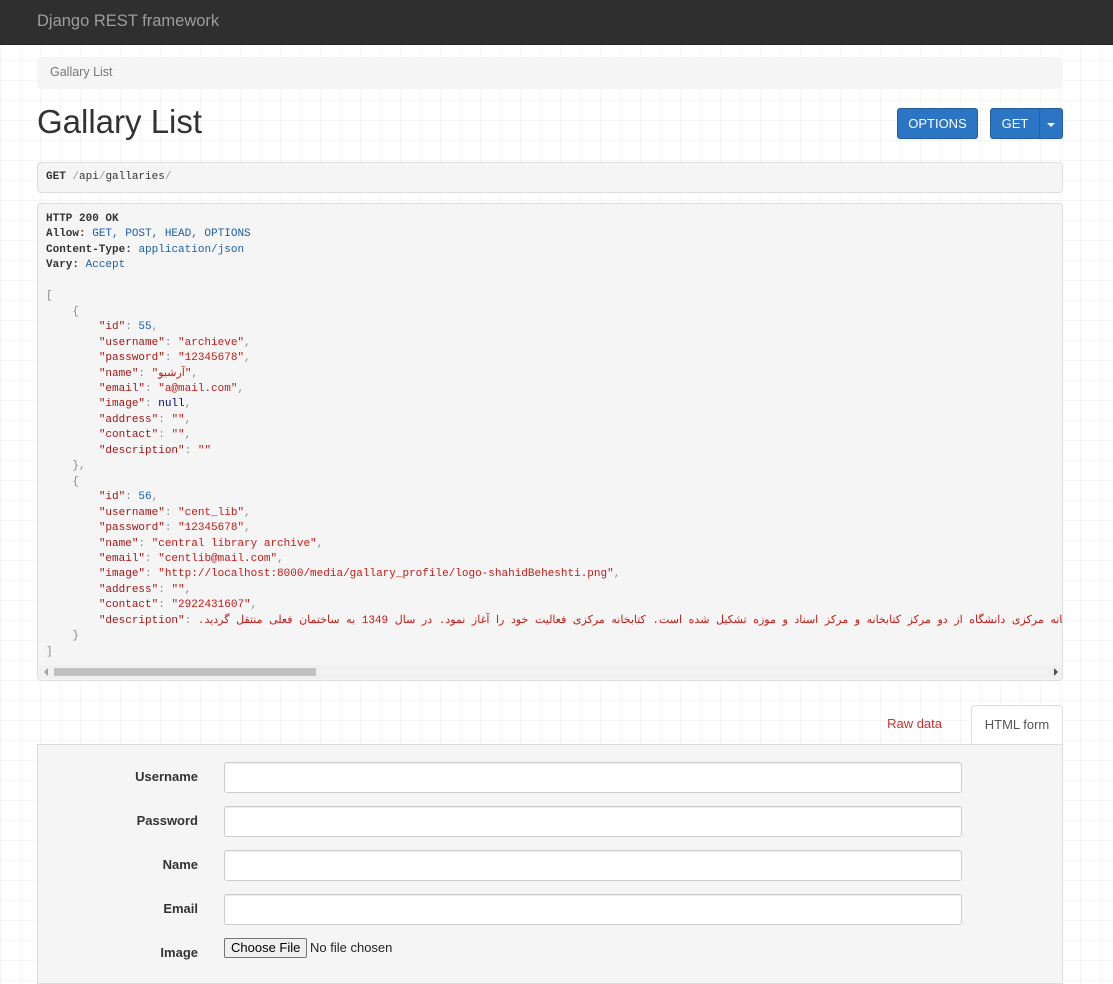  Describe the element at coordinates (171, 234) in the screenshot. I see `response-header-value: GET, POST, HEAD, OPTIONS` at that location.